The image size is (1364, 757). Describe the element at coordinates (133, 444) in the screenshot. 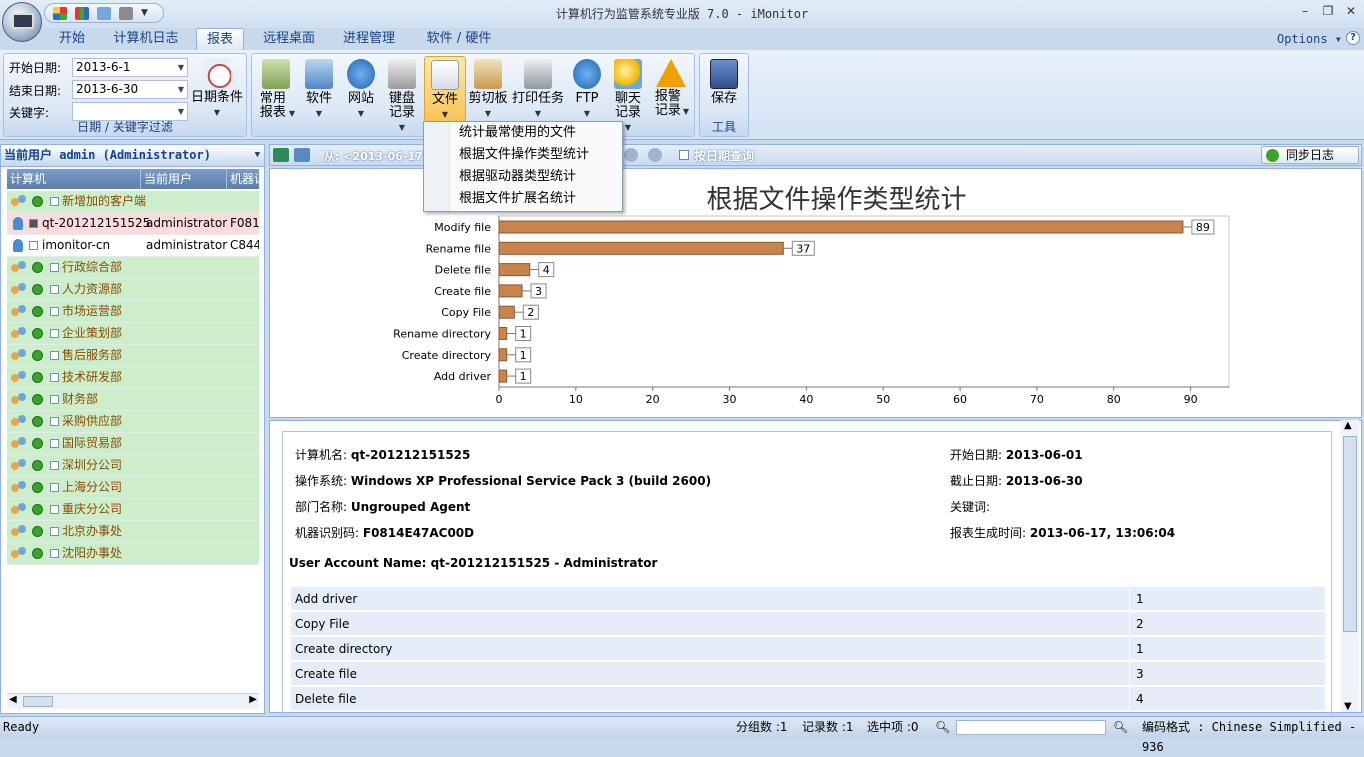

I see `group-row: 国际贸易部` at that location.